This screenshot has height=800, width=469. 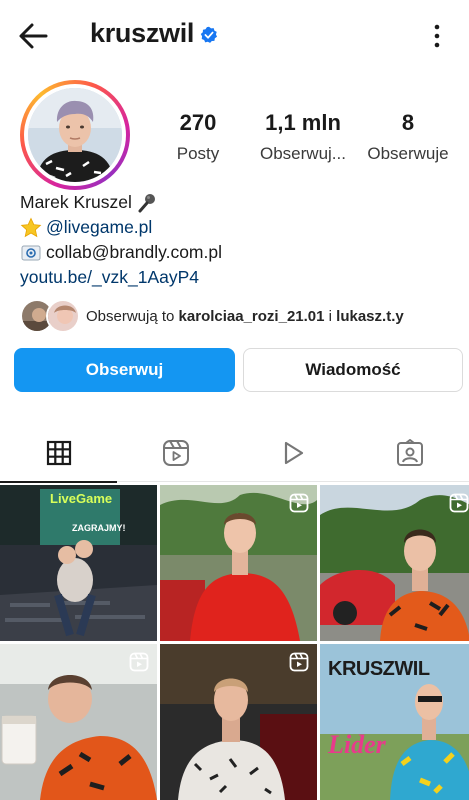 I want to click on follow-button: Obserwuj, so click(x=124, y=370).